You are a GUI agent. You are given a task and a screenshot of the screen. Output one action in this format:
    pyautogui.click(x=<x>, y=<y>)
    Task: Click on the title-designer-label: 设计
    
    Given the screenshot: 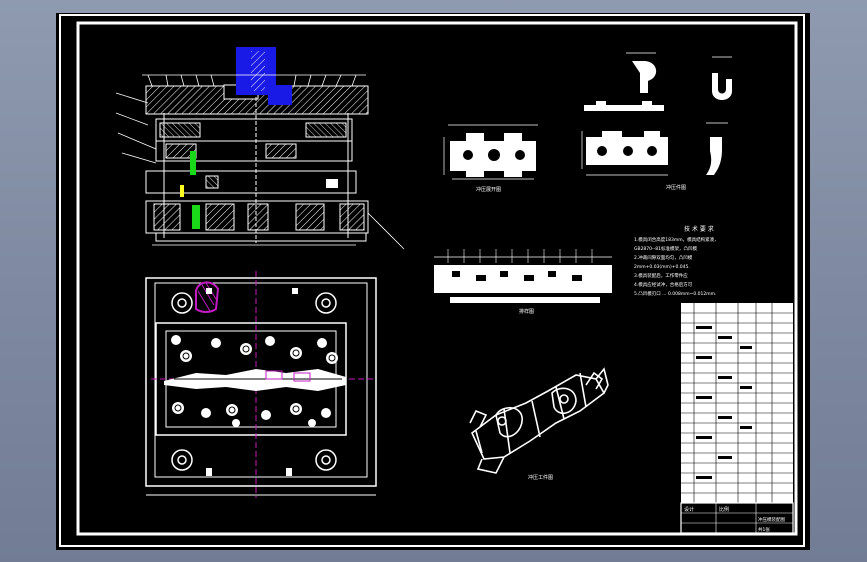 What is the action you would take?
    pyautogui.click(x=689, y=509)
    